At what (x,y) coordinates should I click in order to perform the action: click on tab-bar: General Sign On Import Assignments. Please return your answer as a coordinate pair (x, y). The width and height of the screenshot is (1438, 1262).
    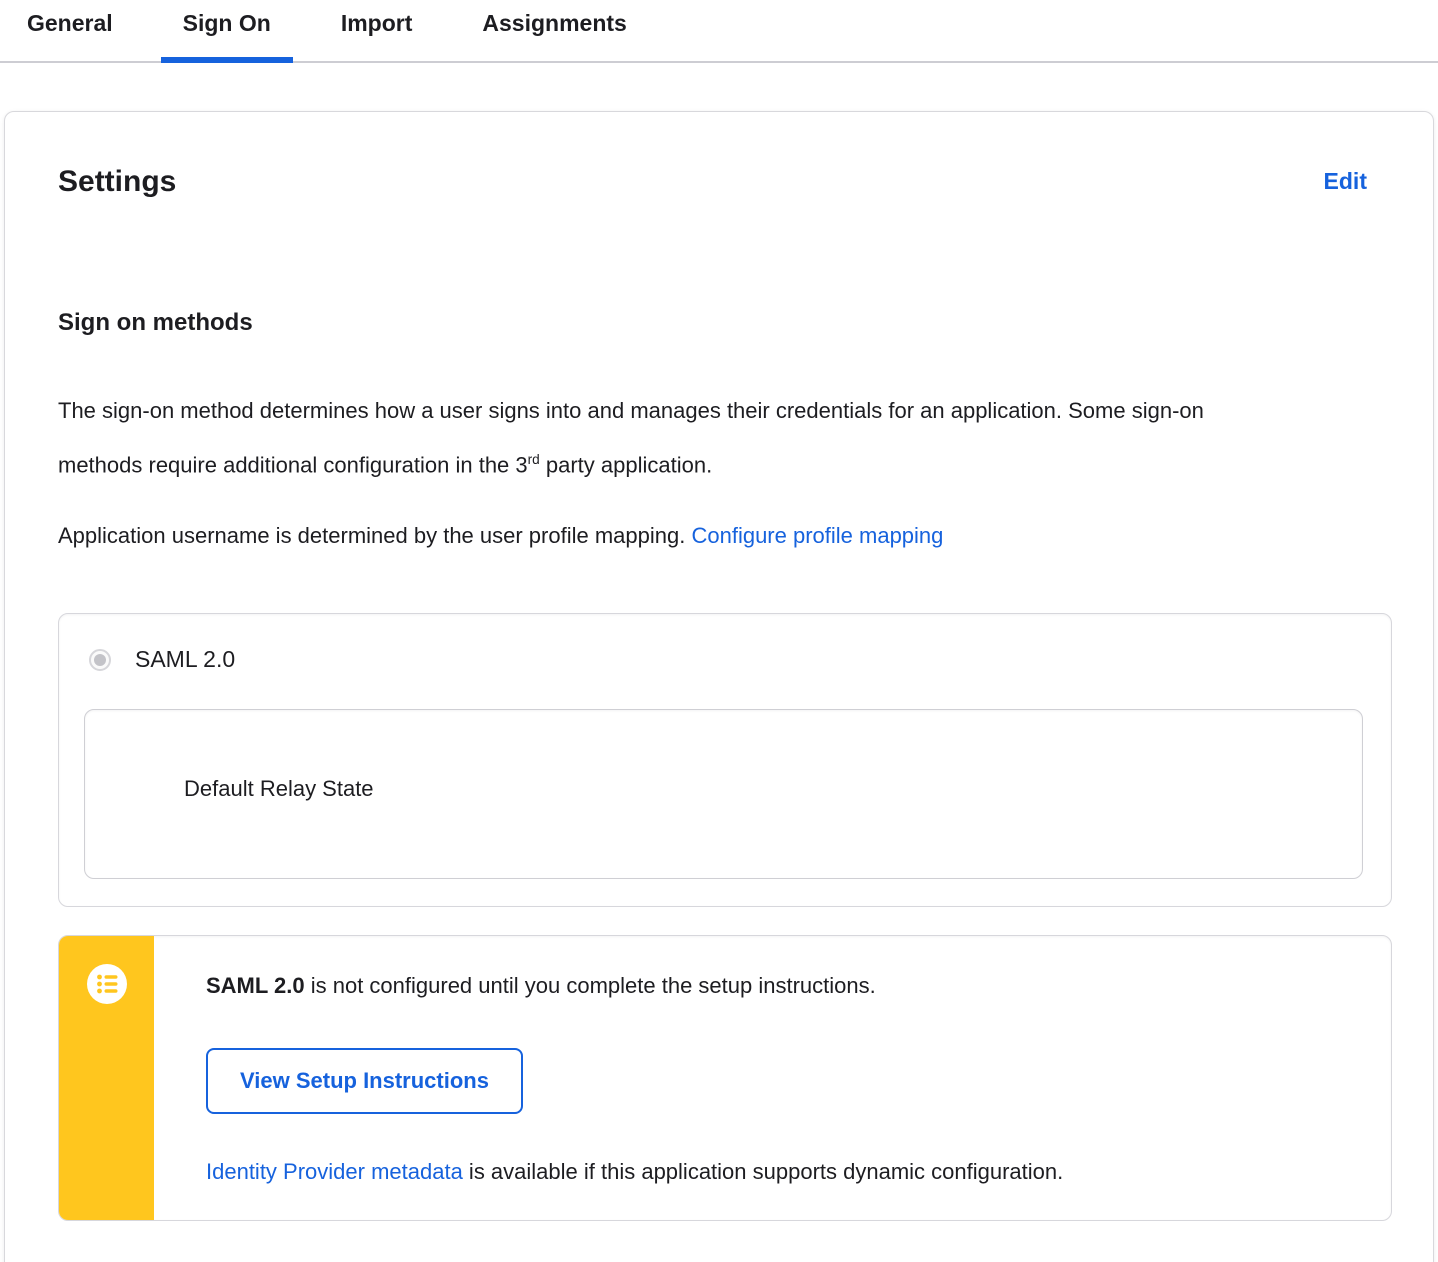
    Looking at the image, I should click on (719, 31).